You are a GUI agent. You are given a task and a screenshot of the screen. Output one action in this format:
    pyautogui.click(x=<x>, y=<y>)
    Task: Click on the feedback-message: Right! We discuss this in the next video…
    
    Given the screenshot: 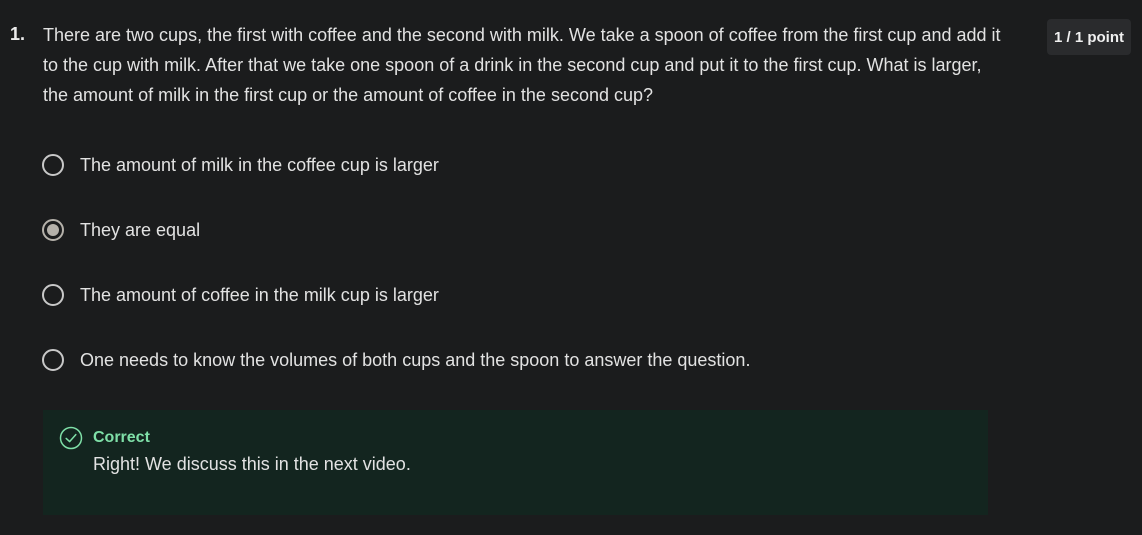 What is the action you would take?
    pyautogui.click(x=252, y=464)
    